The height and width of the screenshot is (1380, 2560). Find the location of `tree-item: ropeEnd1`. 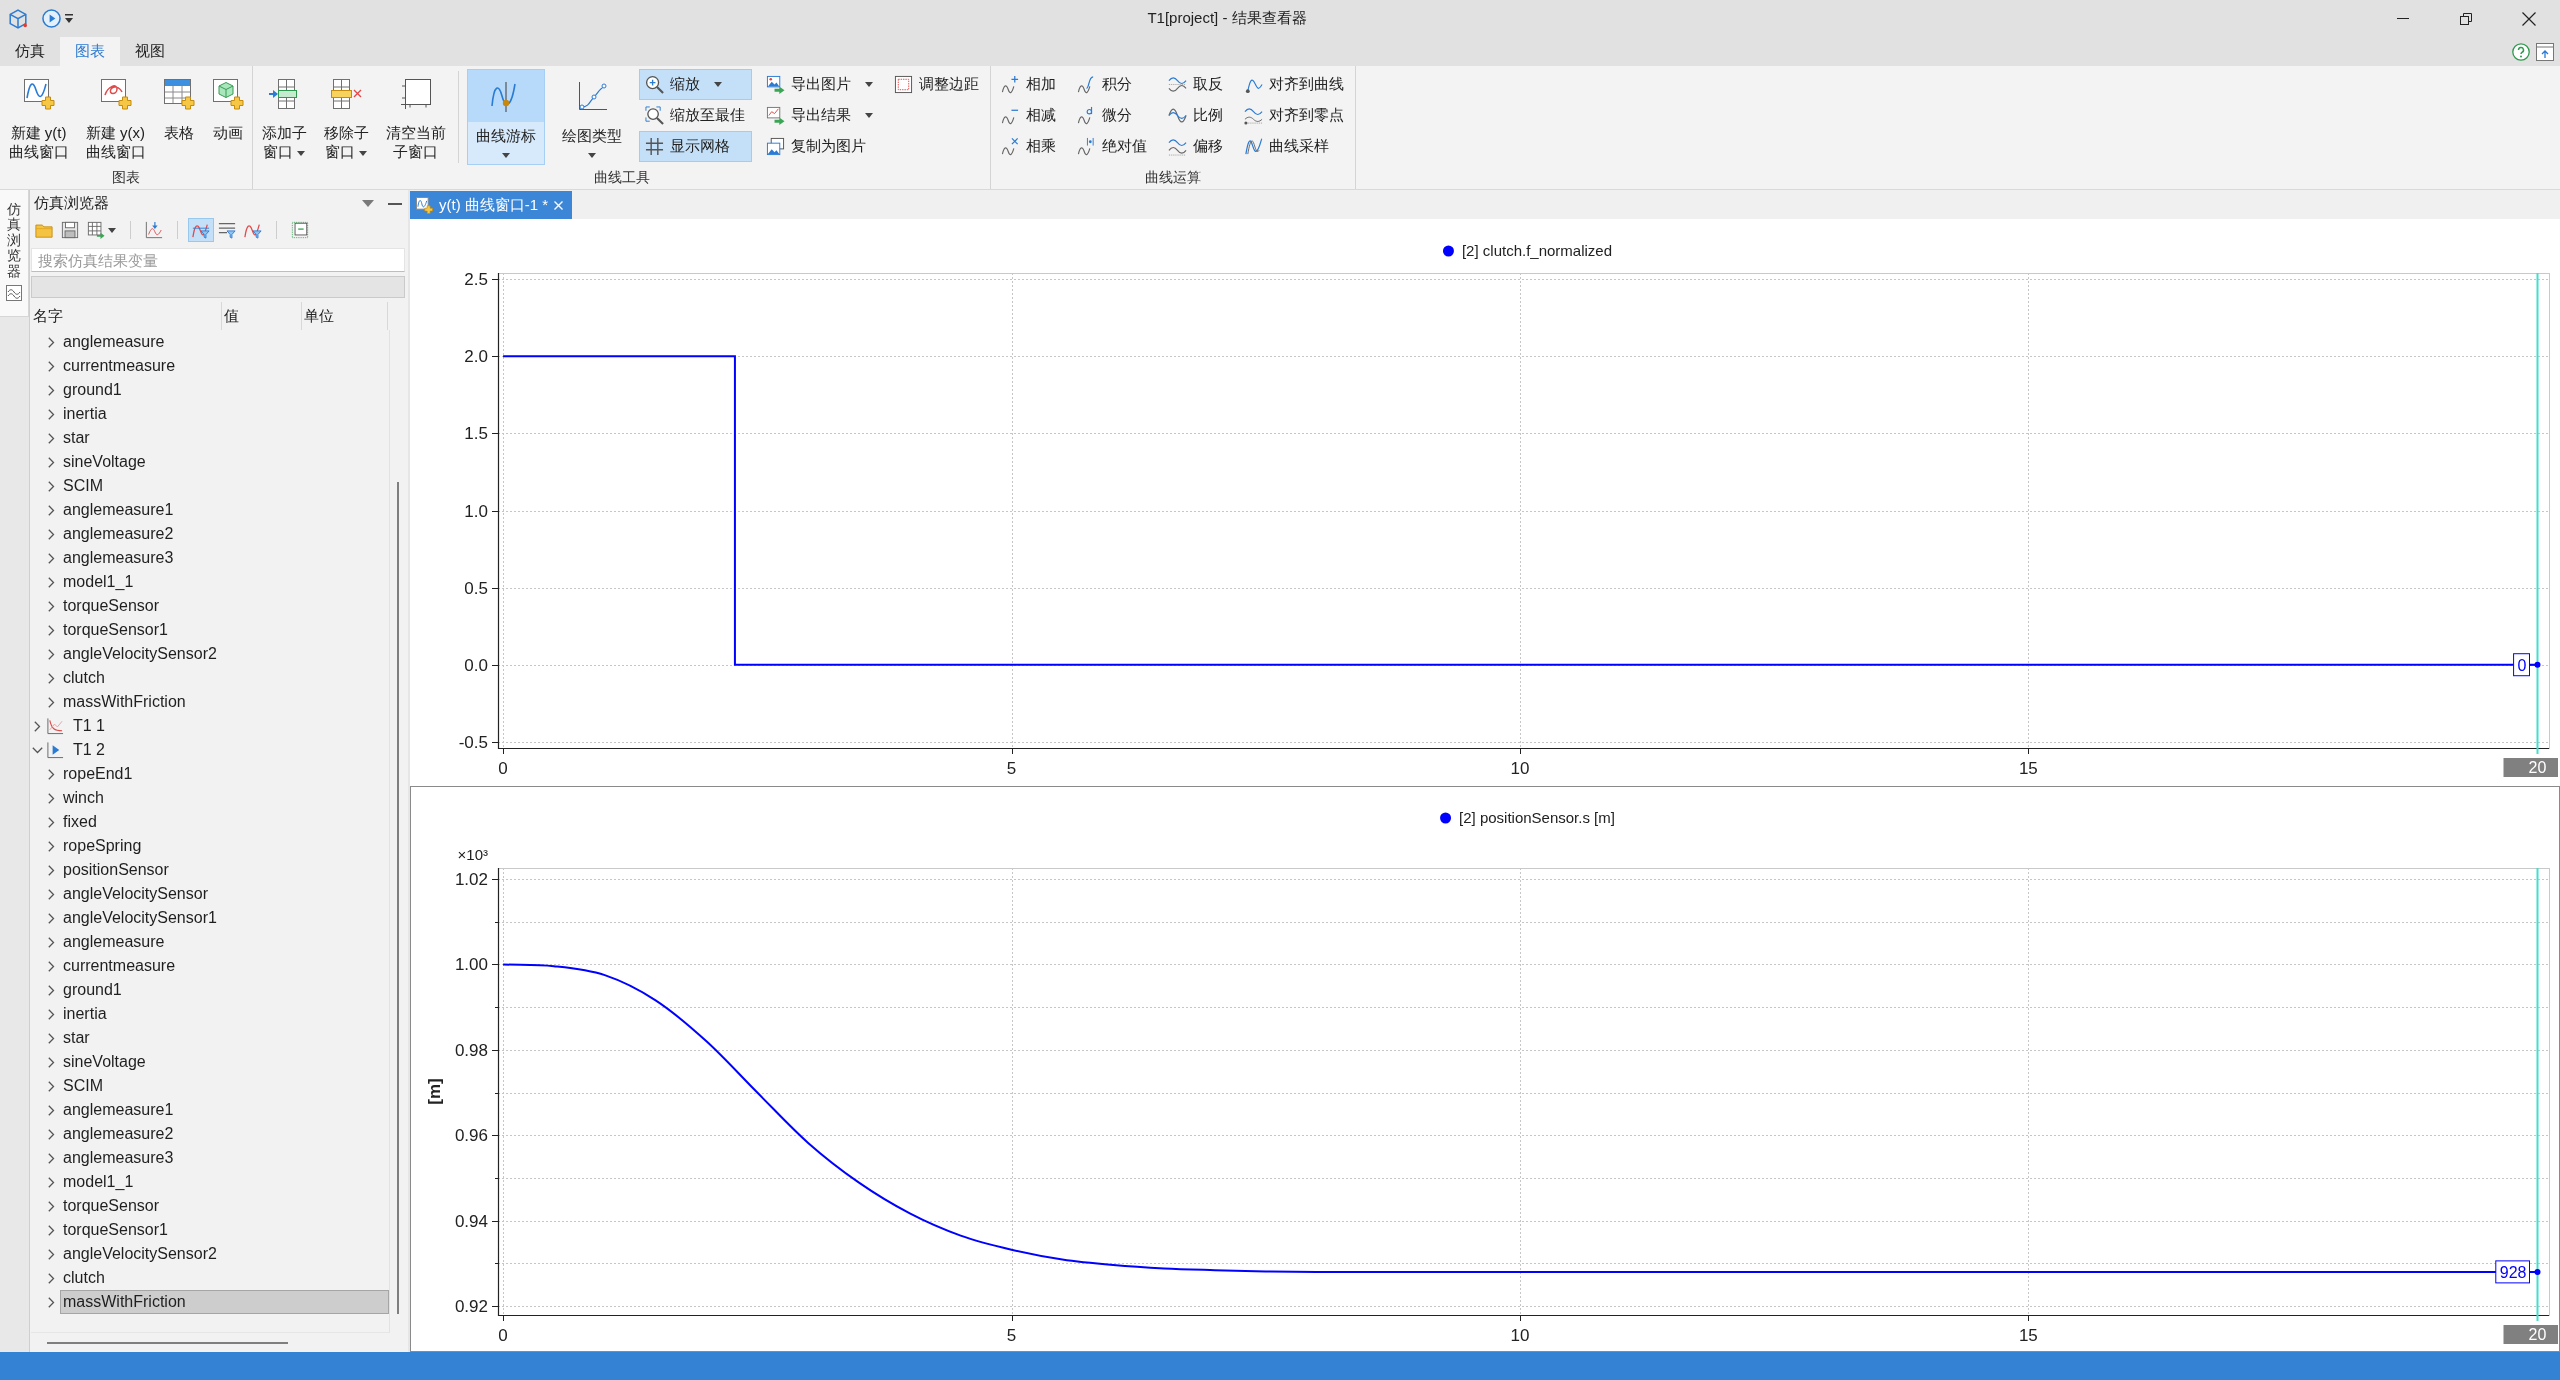

tree-item: ropeEnd1 is located at coordinates (224, 774).